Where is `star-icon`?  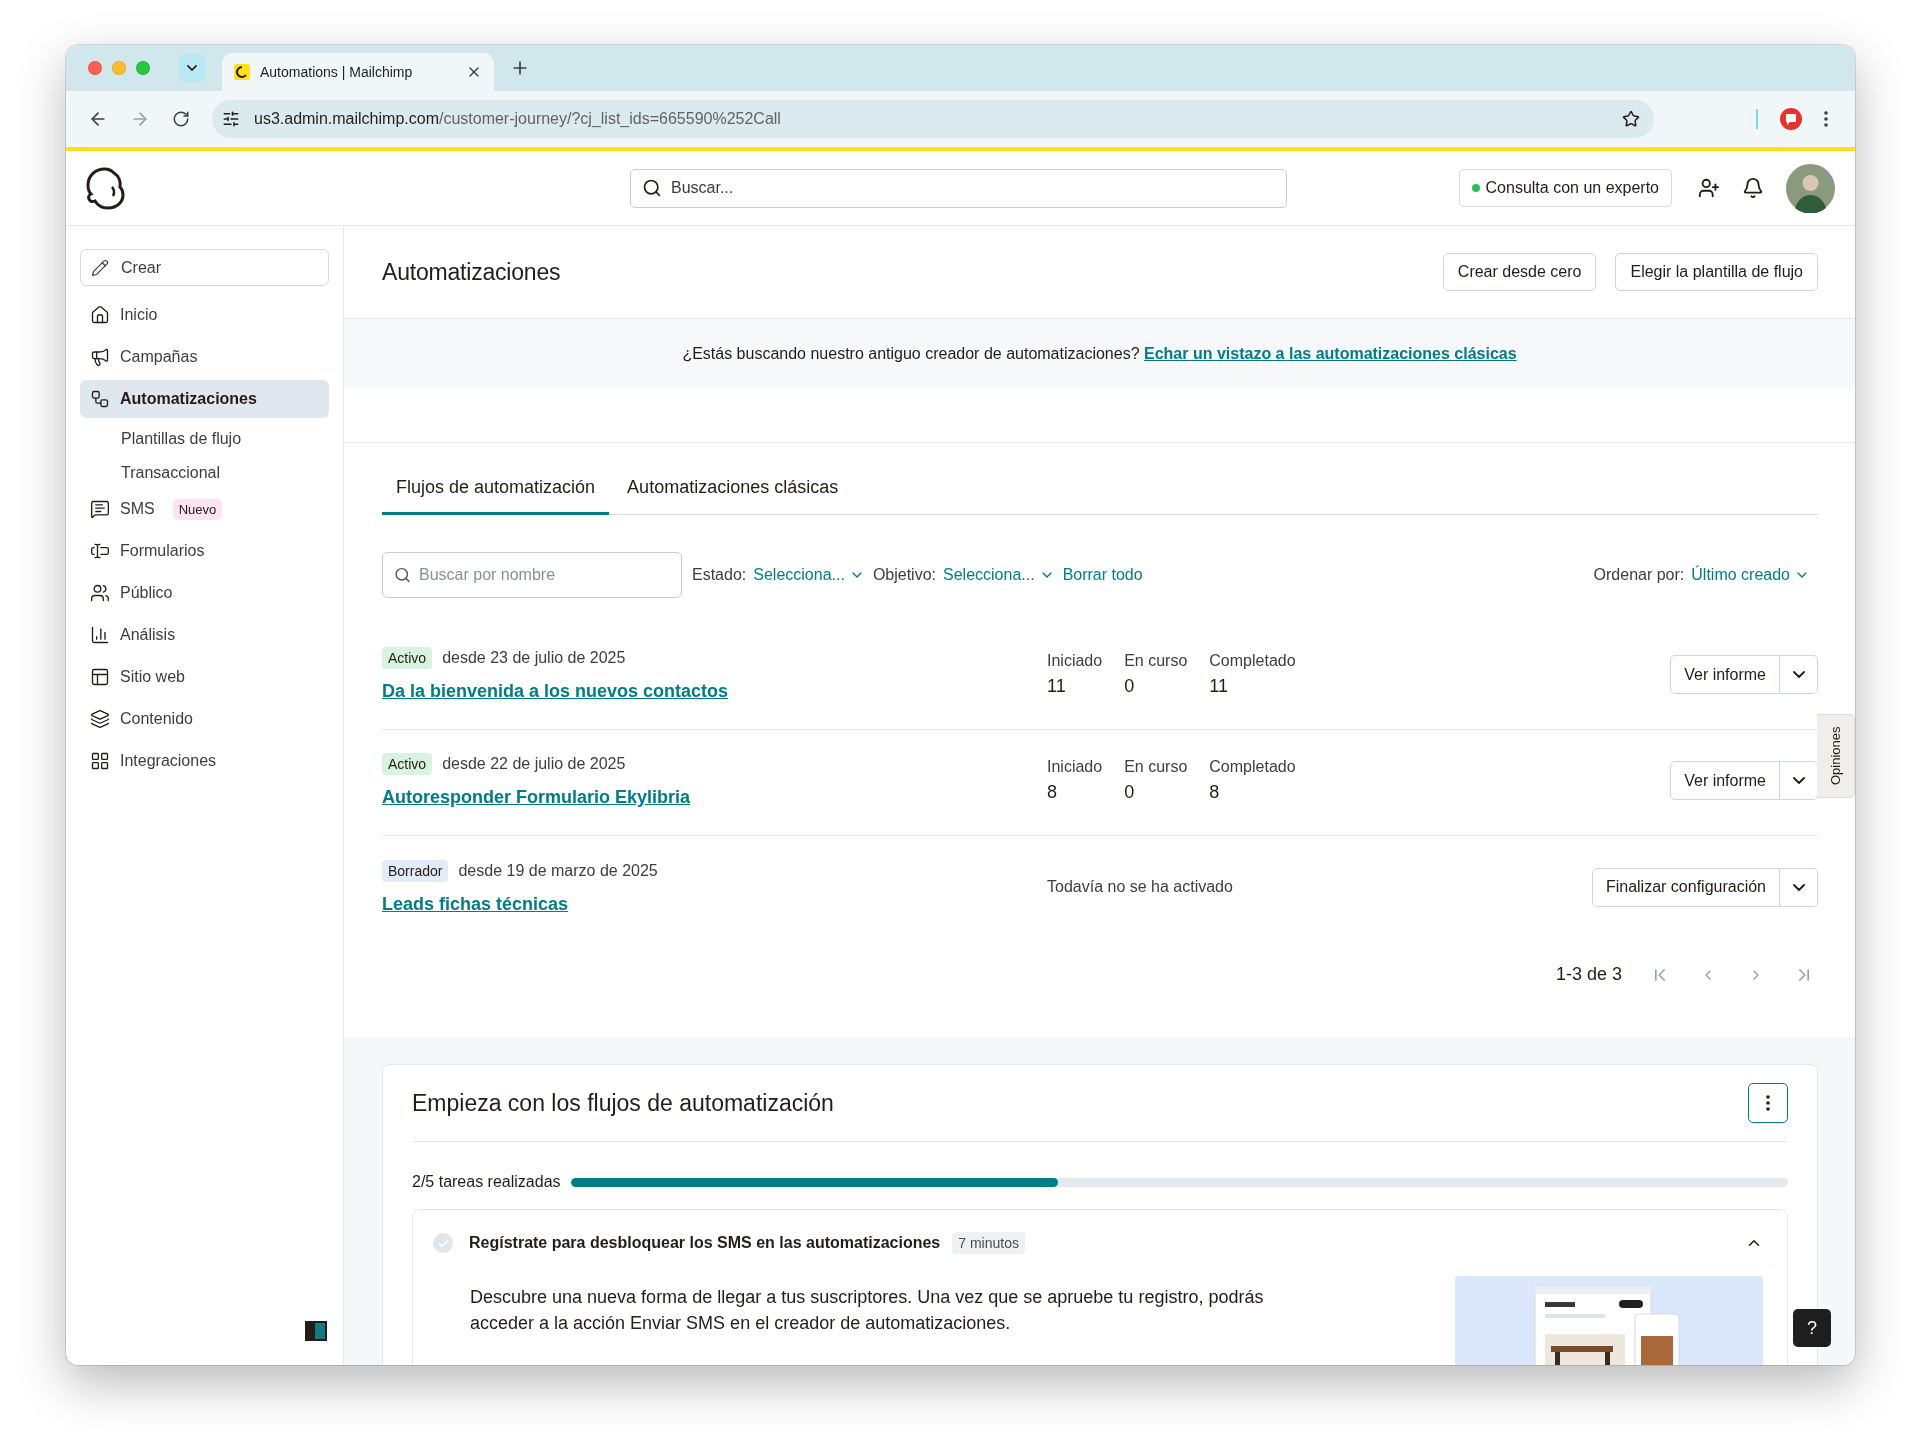 star-icon is located at coordinates (1631, 119).